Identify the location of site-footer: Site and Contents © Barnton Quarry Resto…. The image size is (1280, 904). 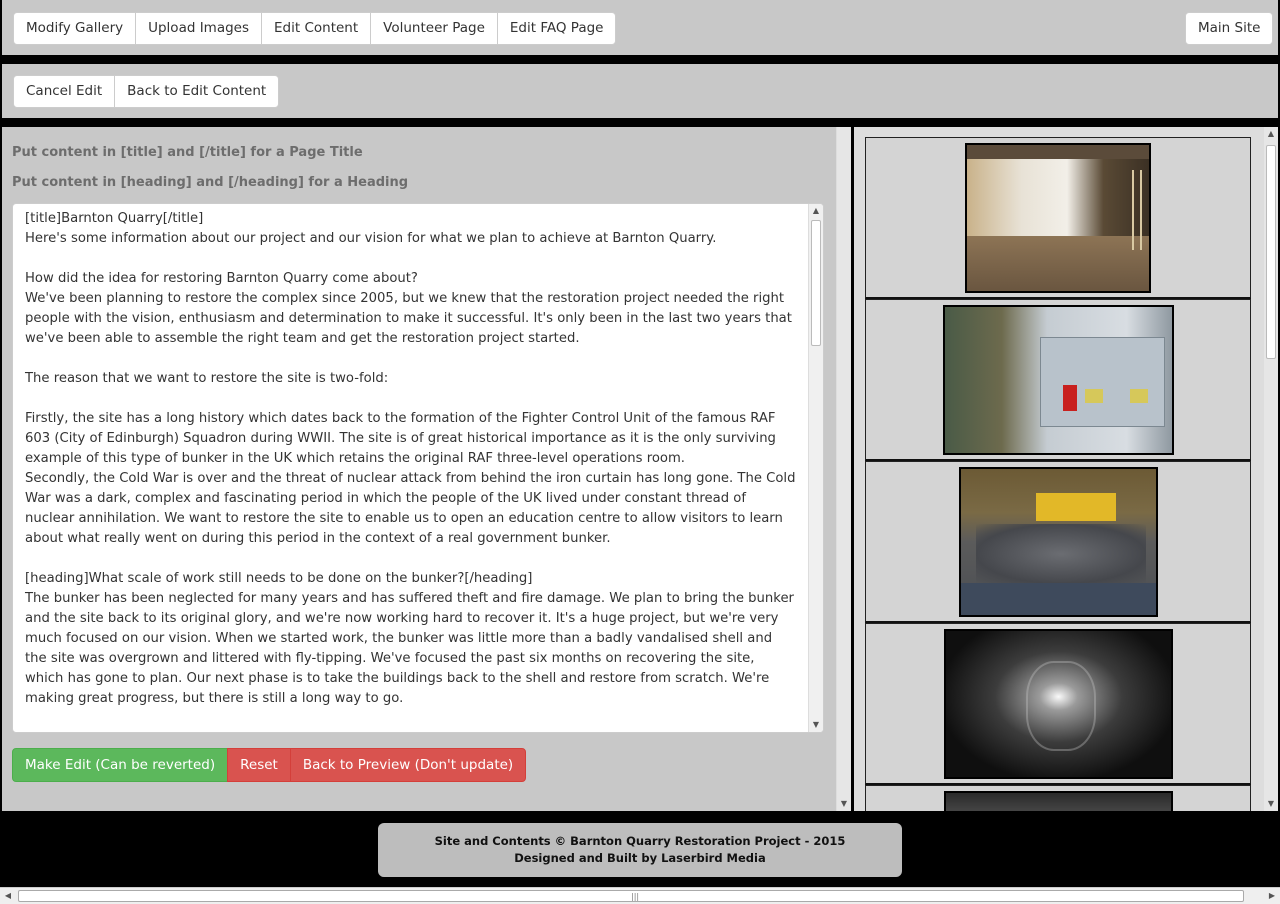
(640, 850).